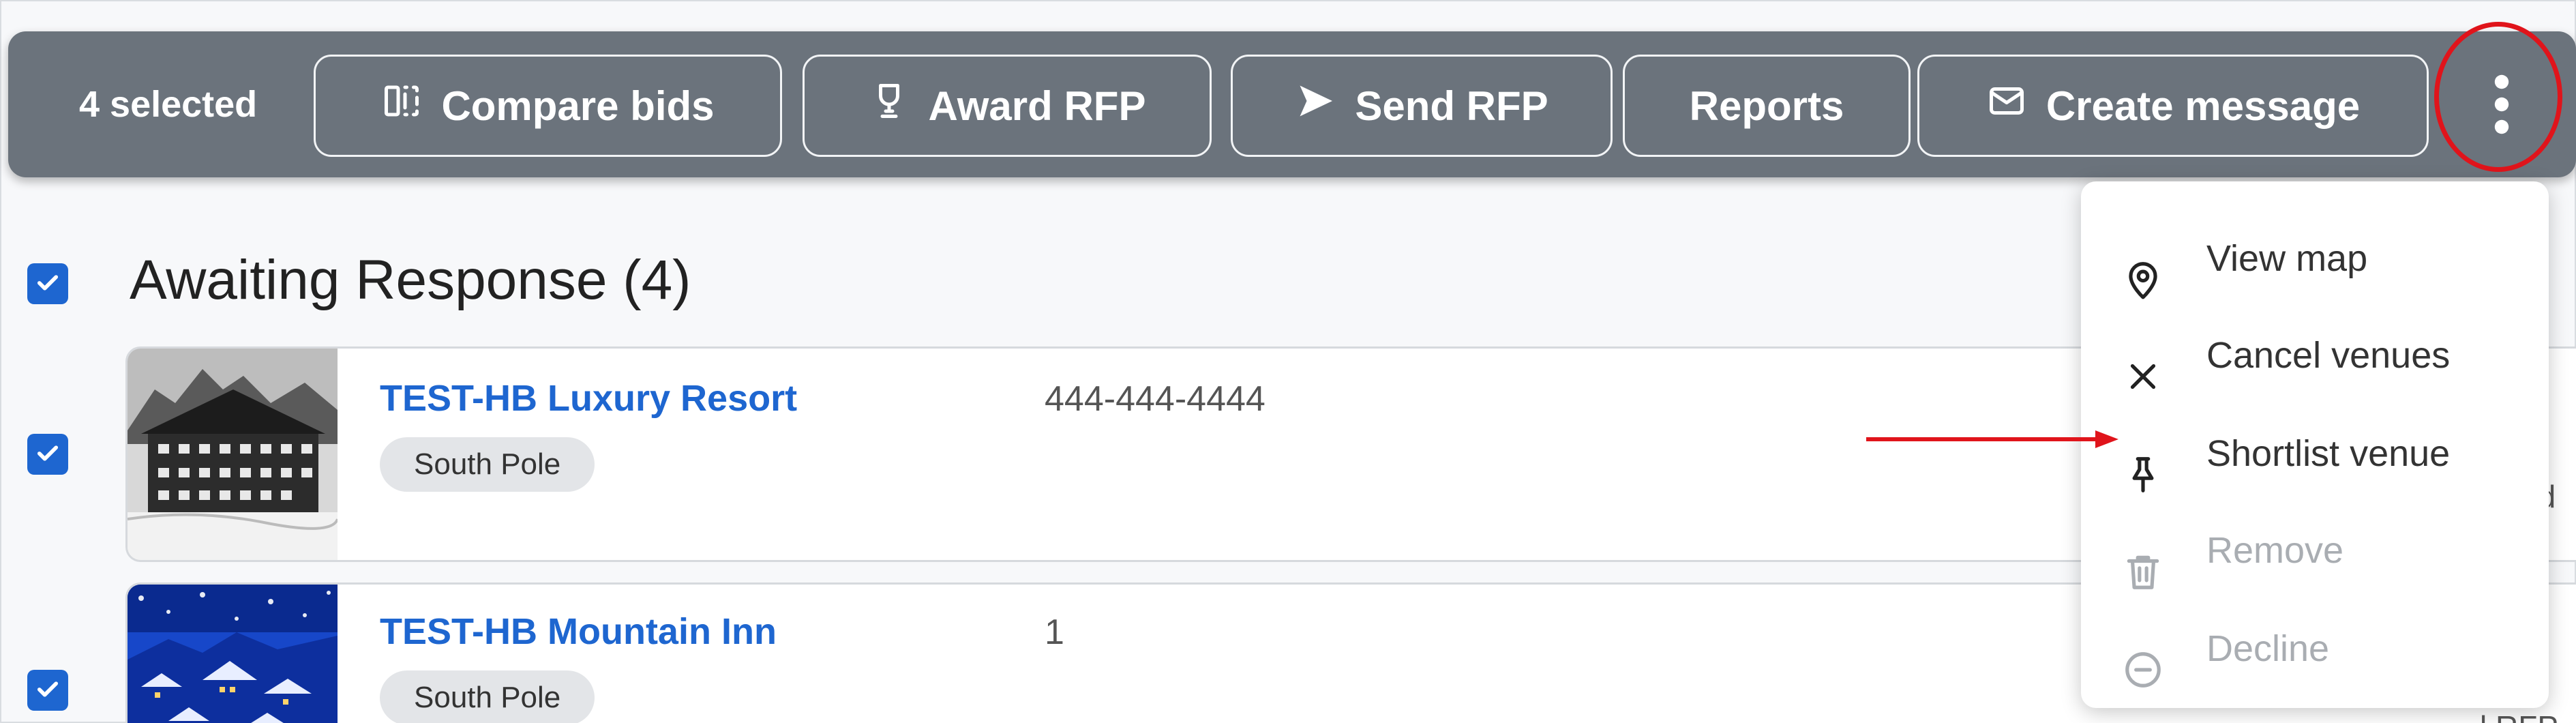 The width and height of the screenshot is (2576, 723). Describe the element at coordinates (1037, 106) in the screenshot. I see `award-rfp-label: Award RFP` at that location.